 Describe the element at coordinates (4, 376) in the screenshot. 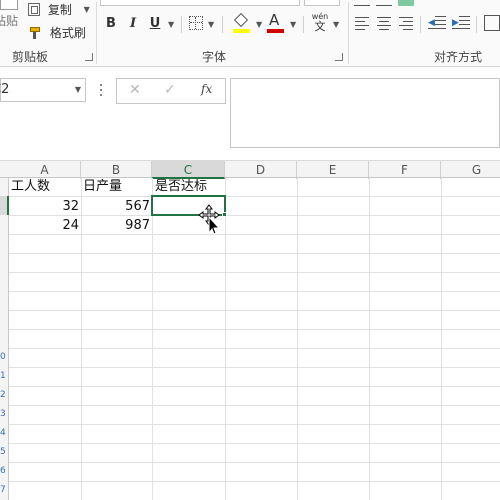

I see `row-header-label: 1` at that location.